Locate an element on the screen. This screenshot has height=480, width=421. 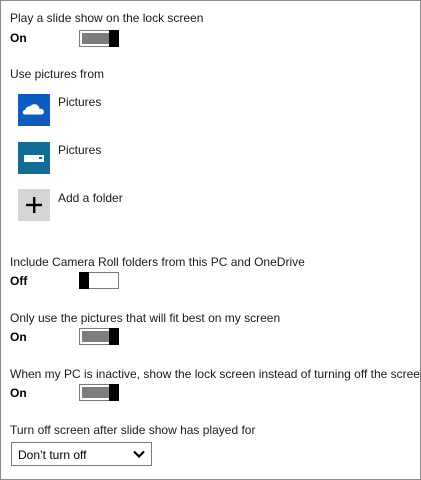
slideshow-toggle is located at coordinates (99, 38).